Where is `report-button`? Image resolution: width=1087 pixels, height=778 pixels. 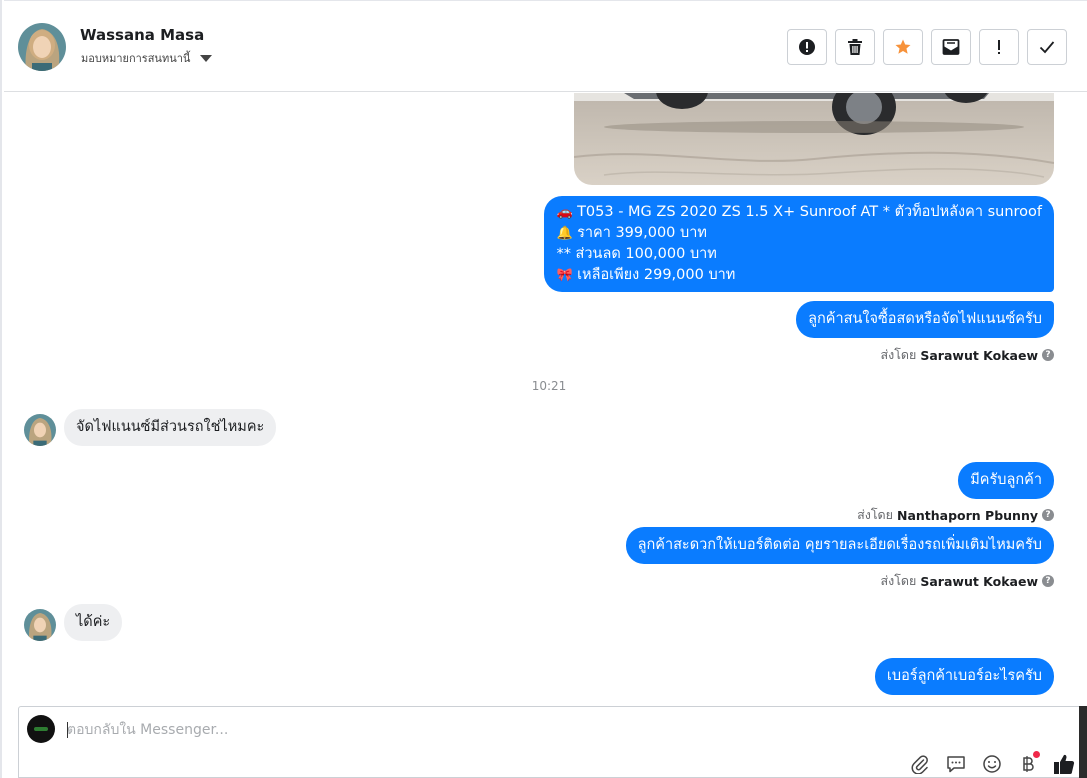 report-button is located at coordinates (807, 47).